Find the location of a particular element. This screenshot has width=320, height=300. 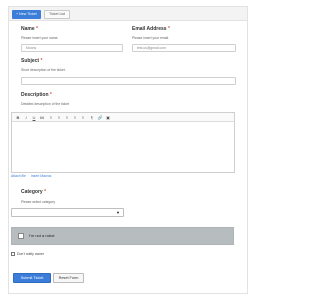

reset-form-button: Reset Form is located at coordinates (68, 278).